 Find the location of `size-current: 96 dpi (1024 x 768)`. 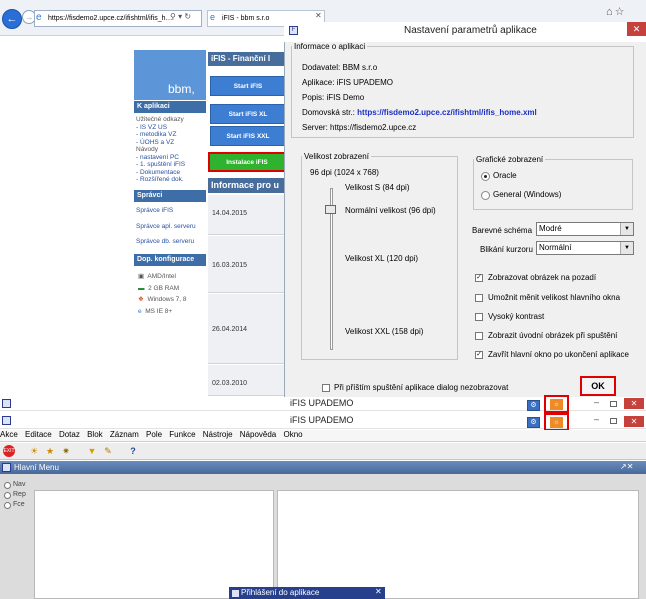

size-current: 96 dpi (1024 x 768) is located at coordinates (344, 172).